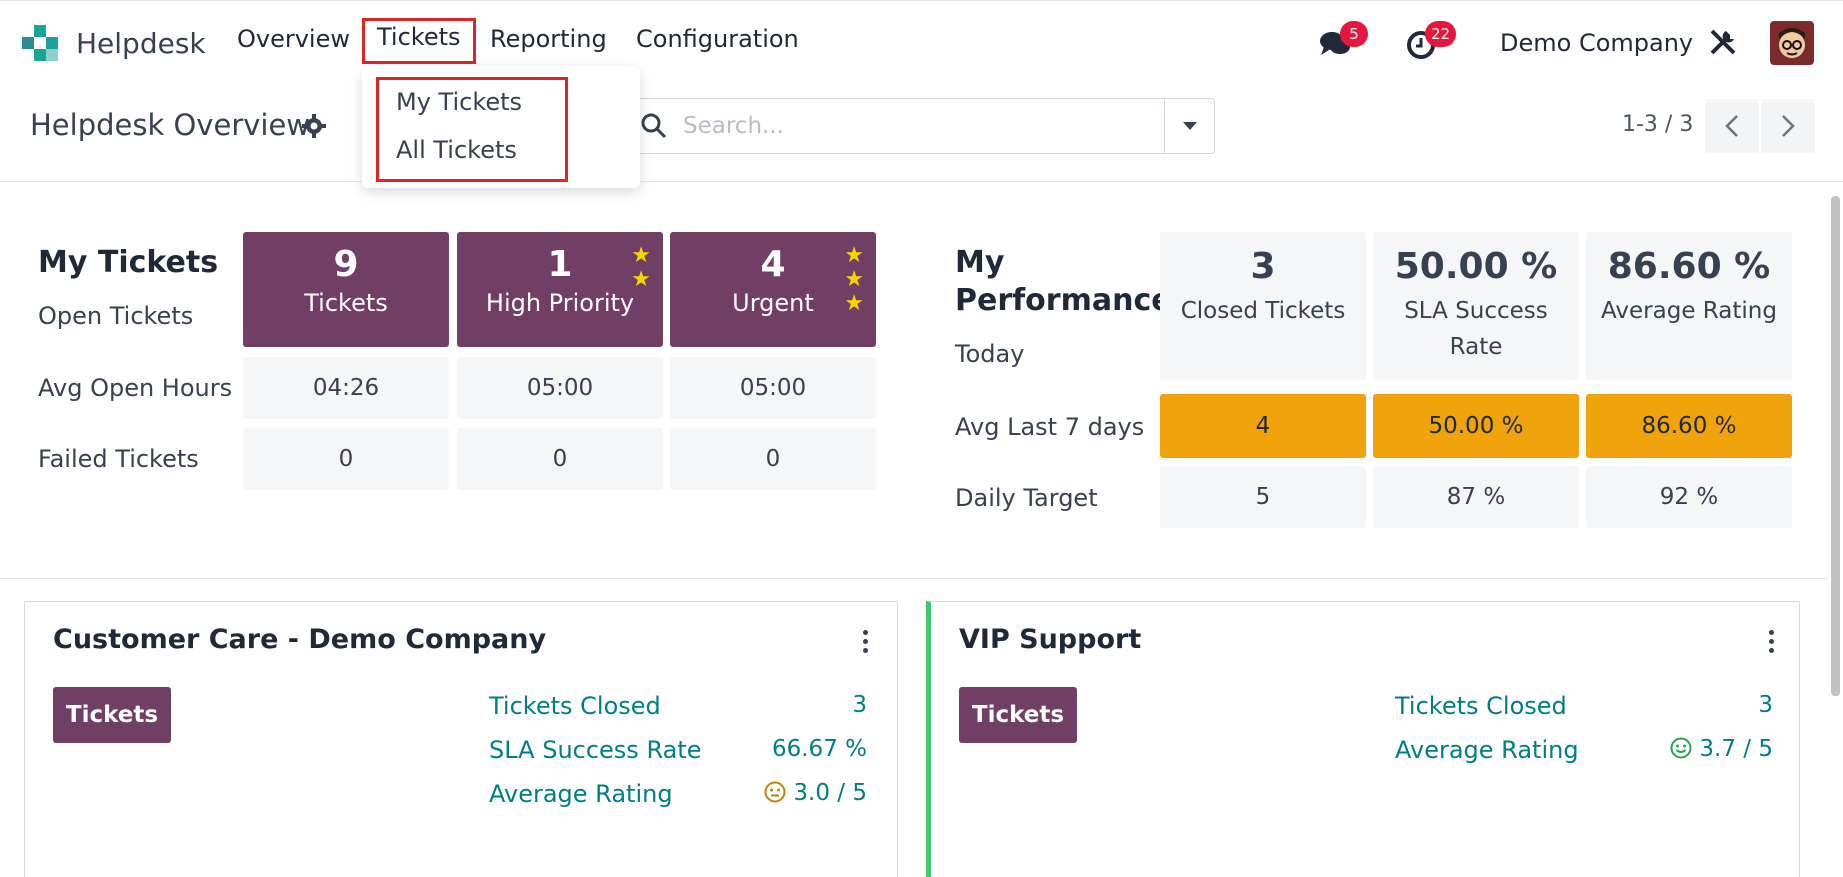 The image size is (1843, 877). I want to click on card-label: Closed Tickets, so click(1263, 311).